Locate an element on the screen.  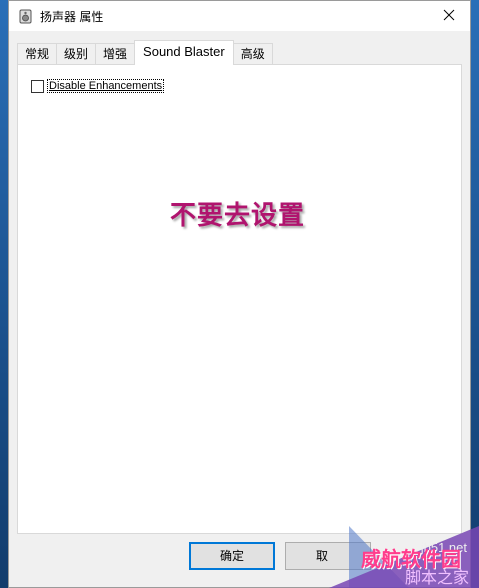
desktop-background-left is located at coordinates (4, 294).